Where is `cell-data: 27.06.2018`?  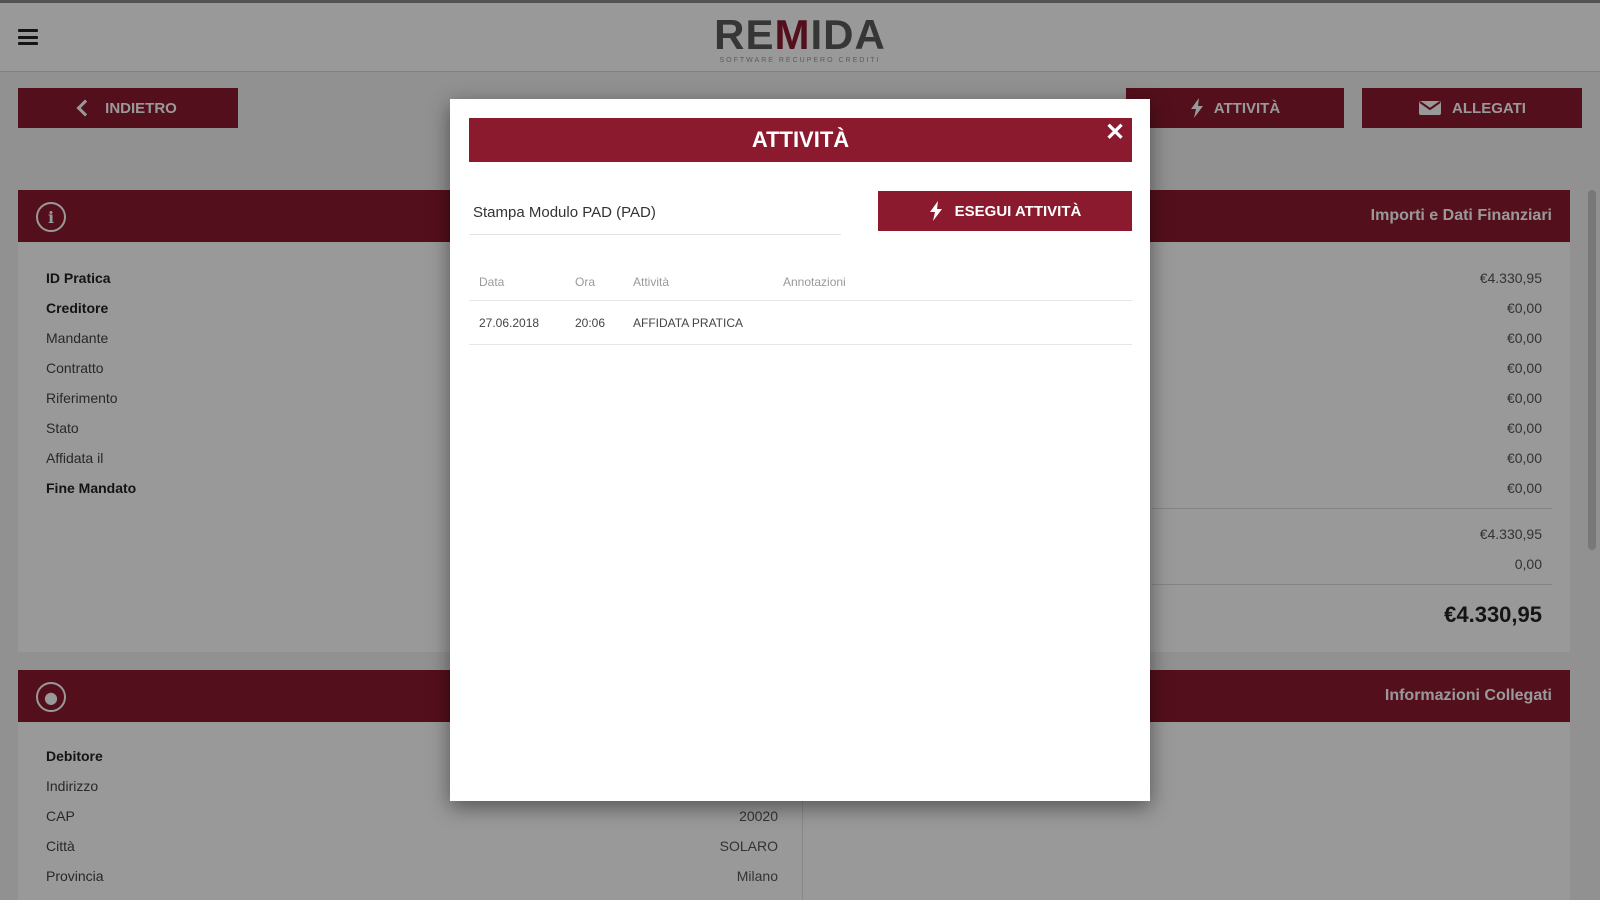 cell-data: 27.06.2018 is located at coordinates (509, 323).